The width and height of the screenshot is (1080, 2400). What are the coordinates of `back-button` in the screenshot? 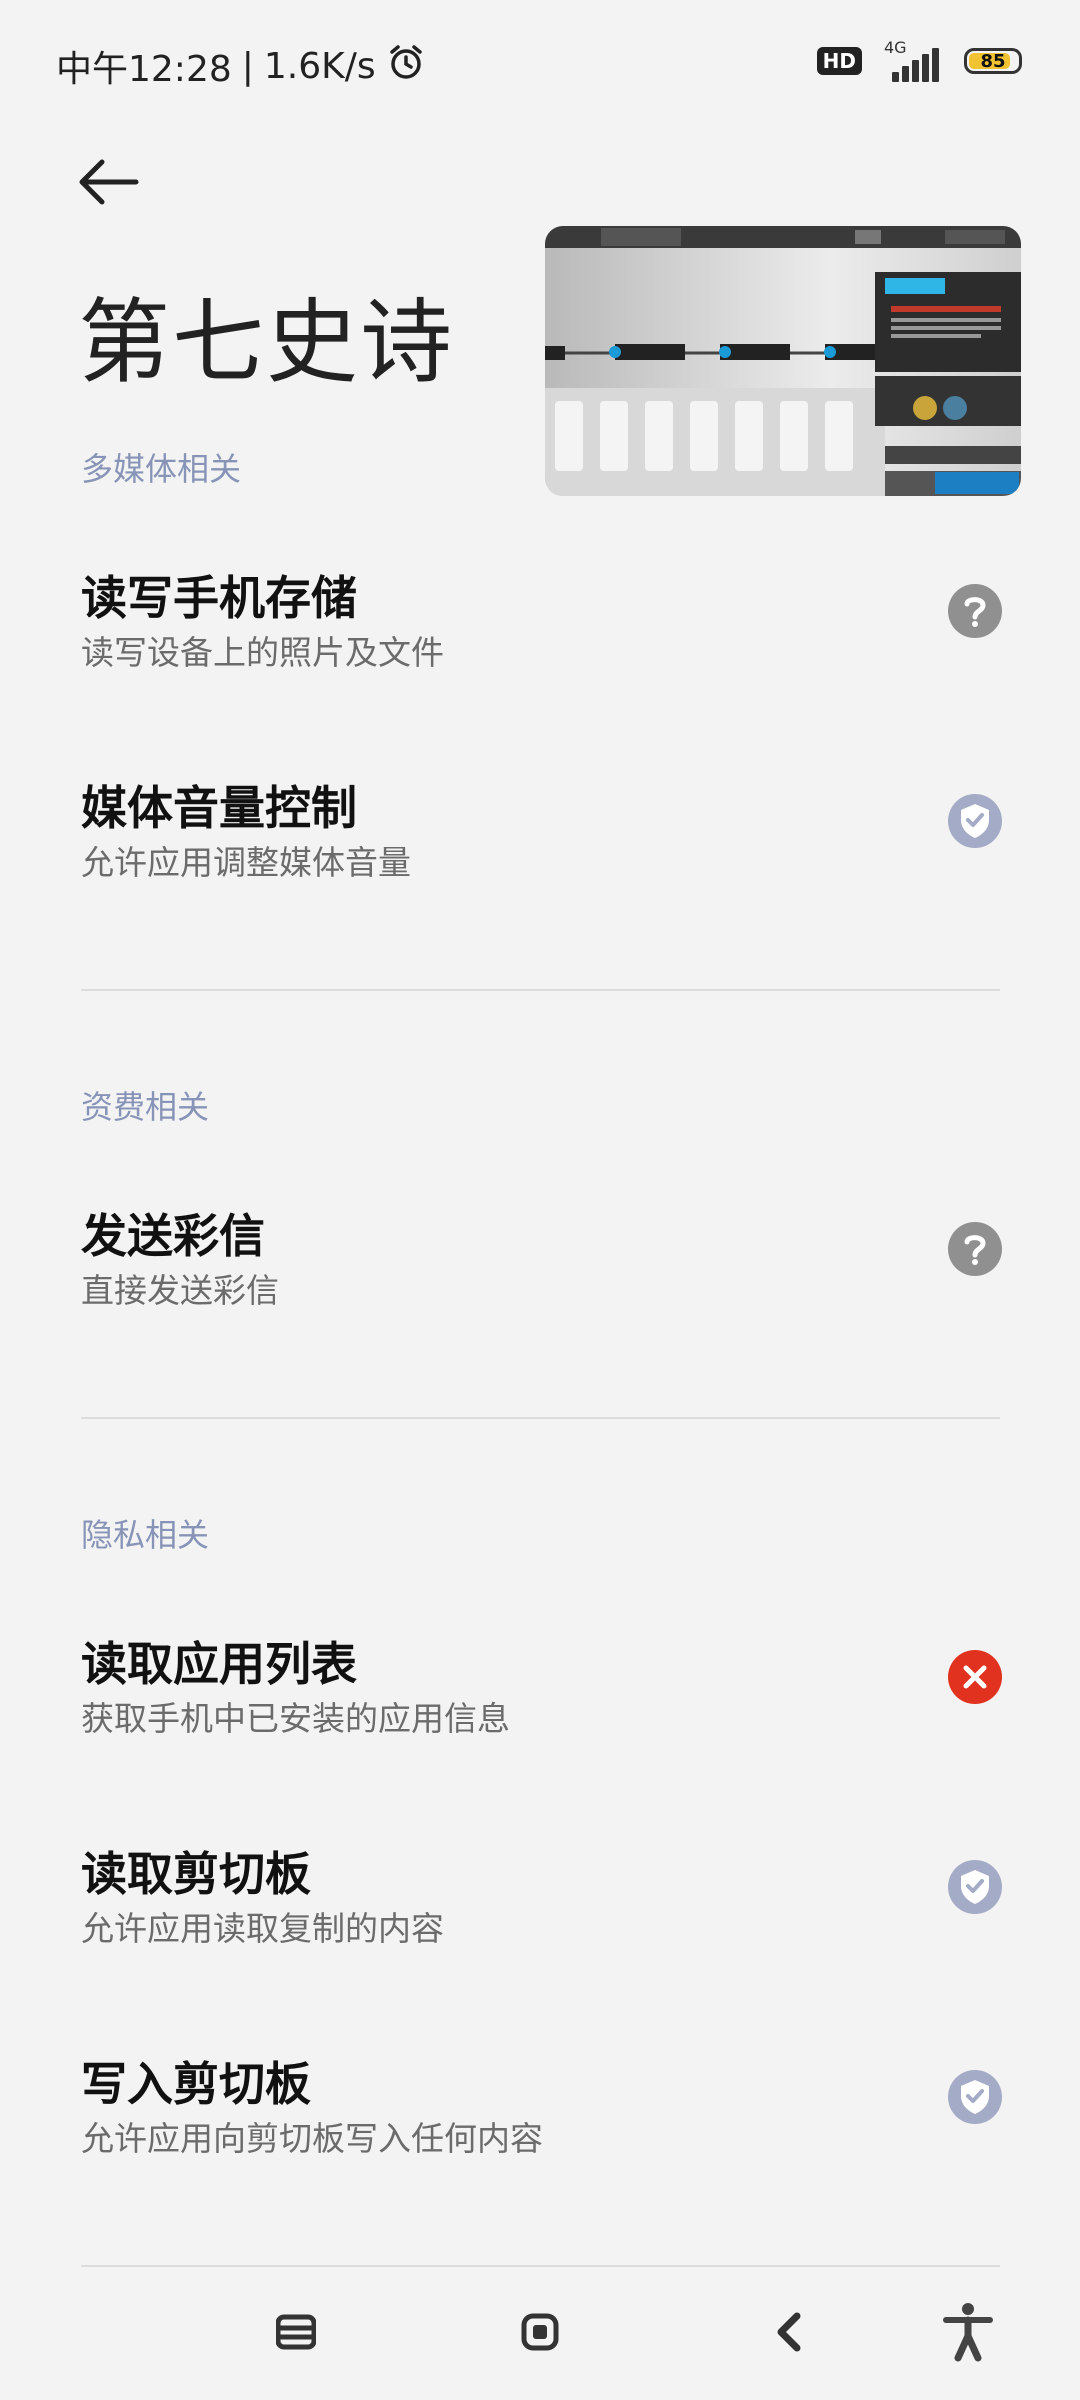 It's located at (108, 182).